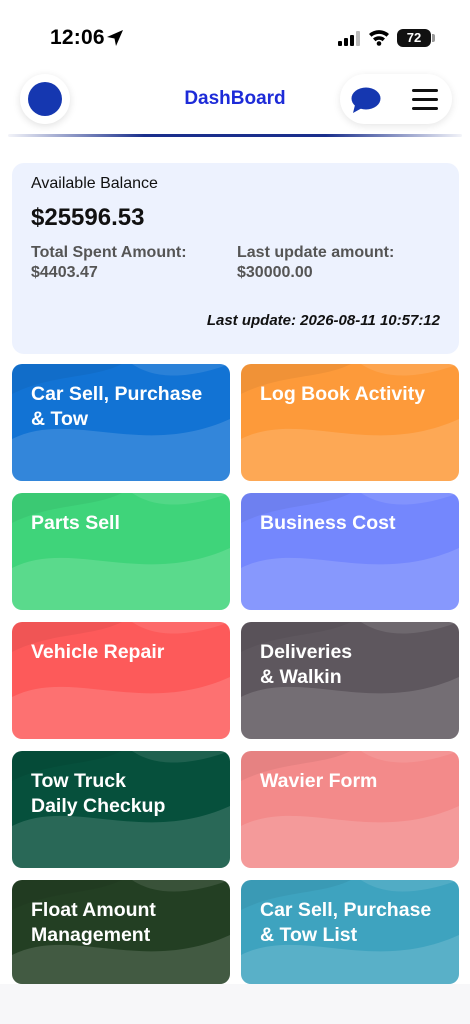 The width and height of the screenshot is (470, 1024). Describe the element at coordinates (64, 272) in the screenshot. I see `total-spent-value: $4403.47` at that location.